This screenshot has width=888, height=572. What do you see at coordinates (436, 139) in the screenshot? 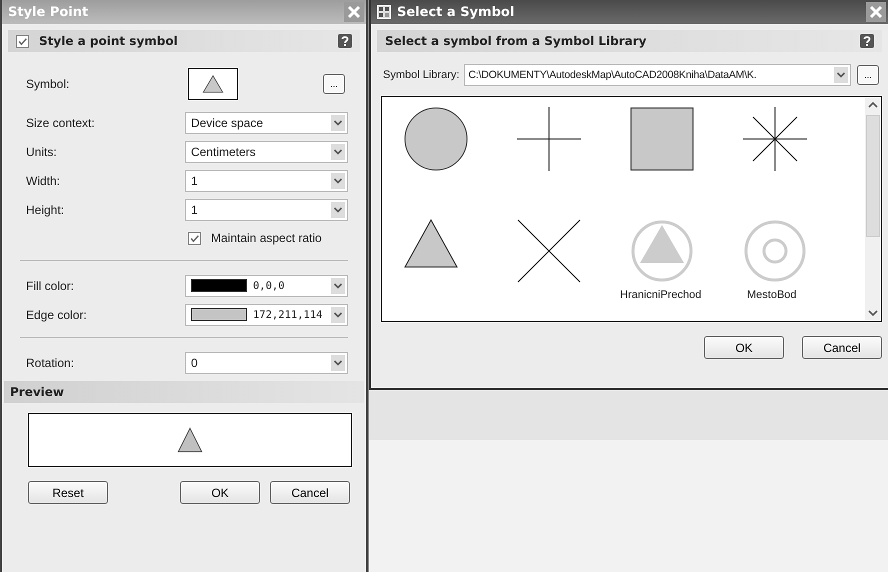
I see `circle-symbol` at bounding box center [436, 139].